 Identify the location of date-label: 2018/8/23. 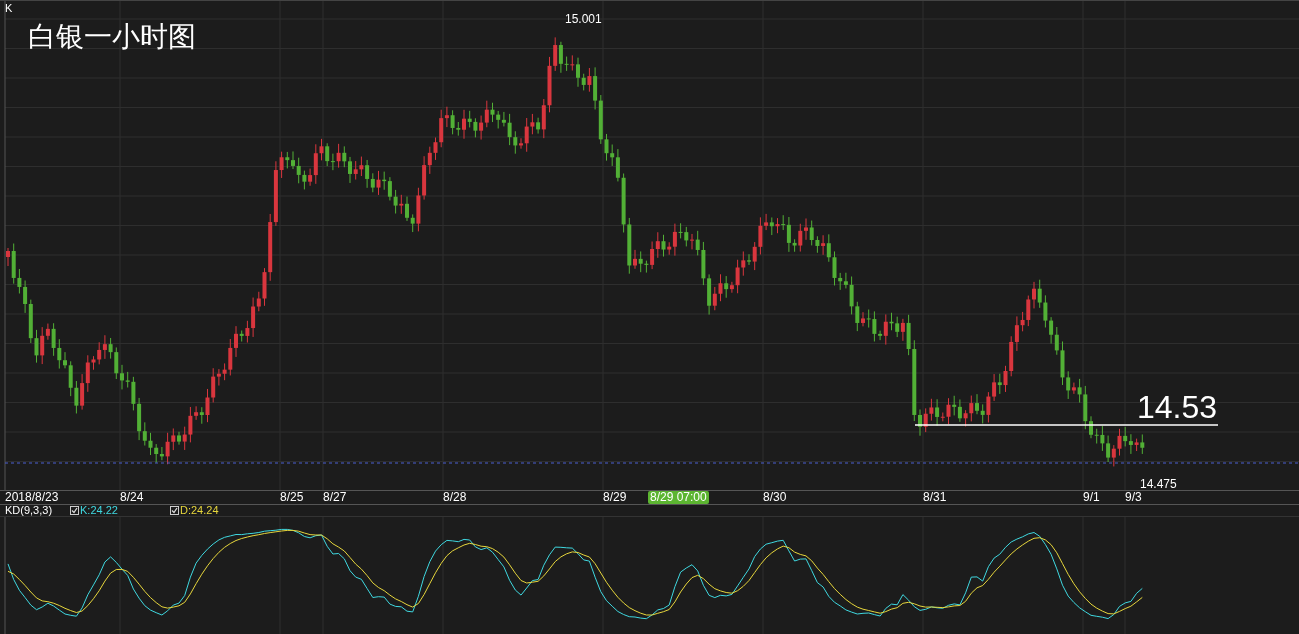
(32, 497).